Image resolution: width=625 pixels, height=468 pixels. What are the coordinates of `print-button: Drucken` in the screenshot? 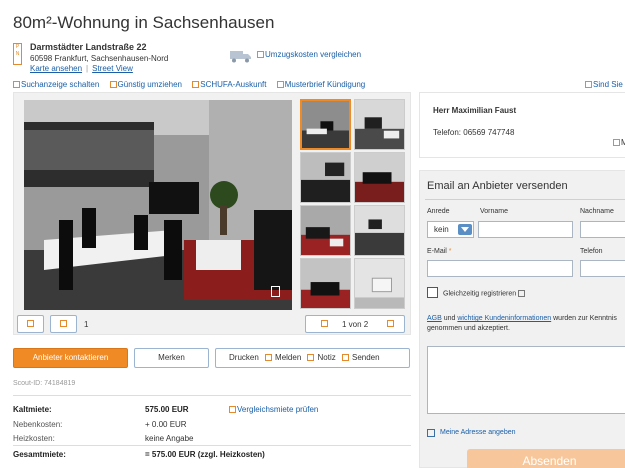 It's located at (244, 357).